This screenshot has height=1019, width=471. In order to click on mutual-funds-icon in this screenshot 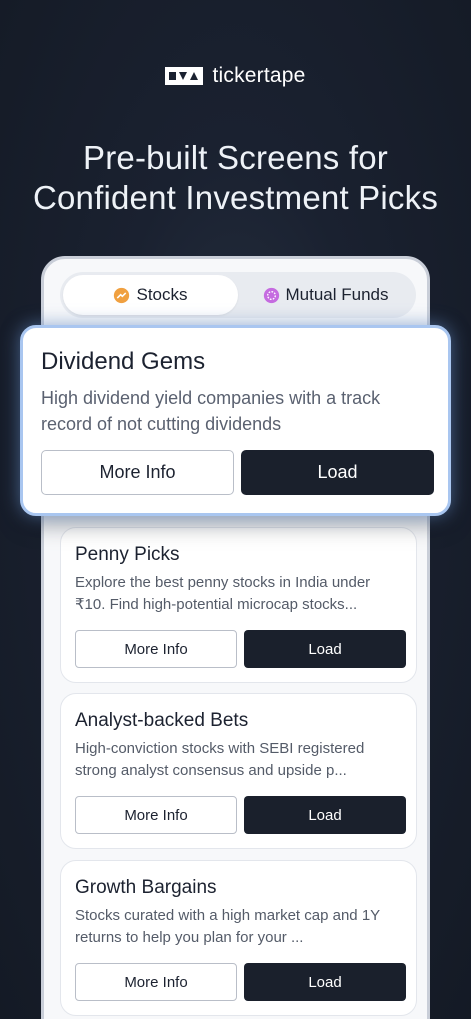, I will do `click(271, 295)`.